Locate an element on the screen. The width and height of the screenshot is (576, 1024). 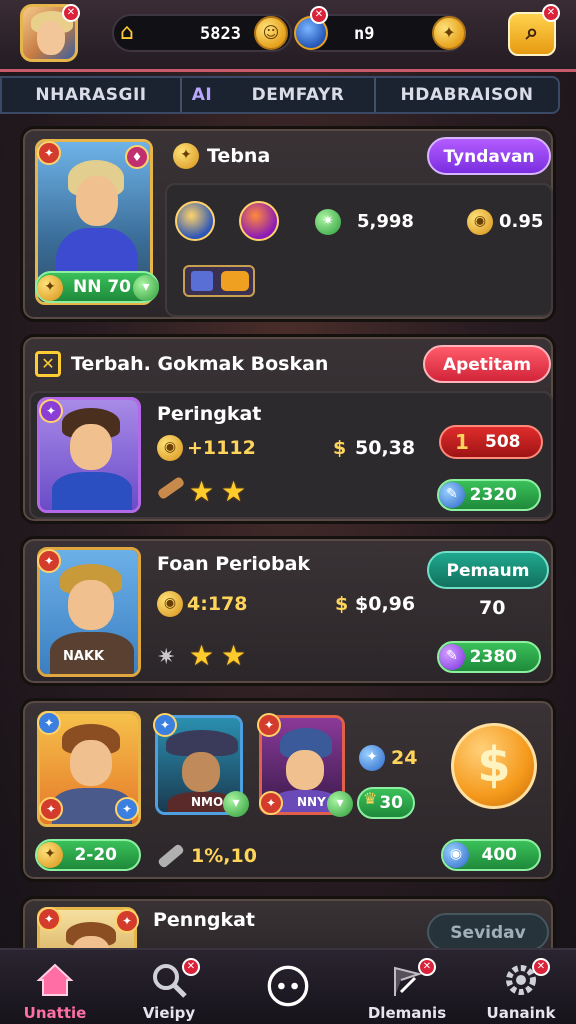
stat-a-value: 5,998 is located at coordinates (385, 221).